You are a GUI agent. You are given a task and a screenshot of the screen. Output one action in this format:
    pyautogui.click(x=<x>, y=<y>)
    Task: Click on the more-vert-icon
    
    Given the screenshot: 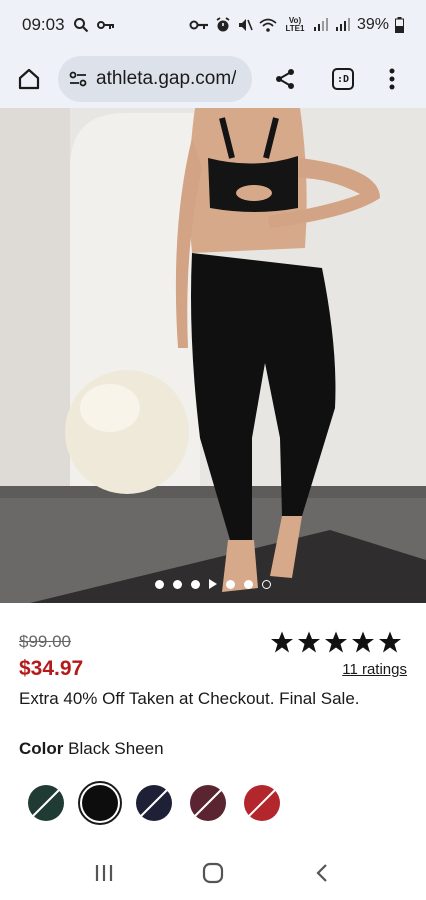 What is the action you would take?
    pyautogui.click(x=392, y=79)
    